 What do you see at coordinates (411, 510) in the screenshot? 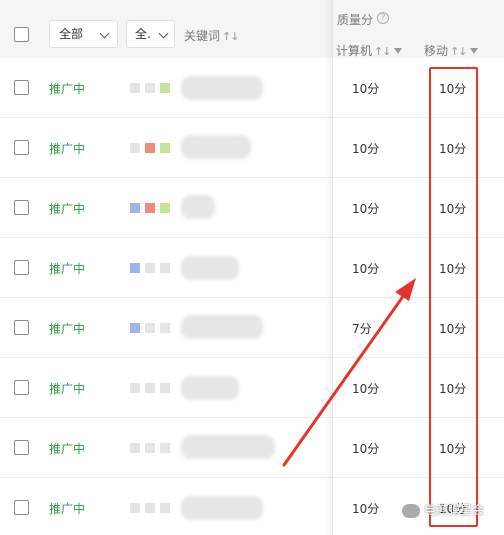
I see `wechat-icon` at bounding box center [411, 510].